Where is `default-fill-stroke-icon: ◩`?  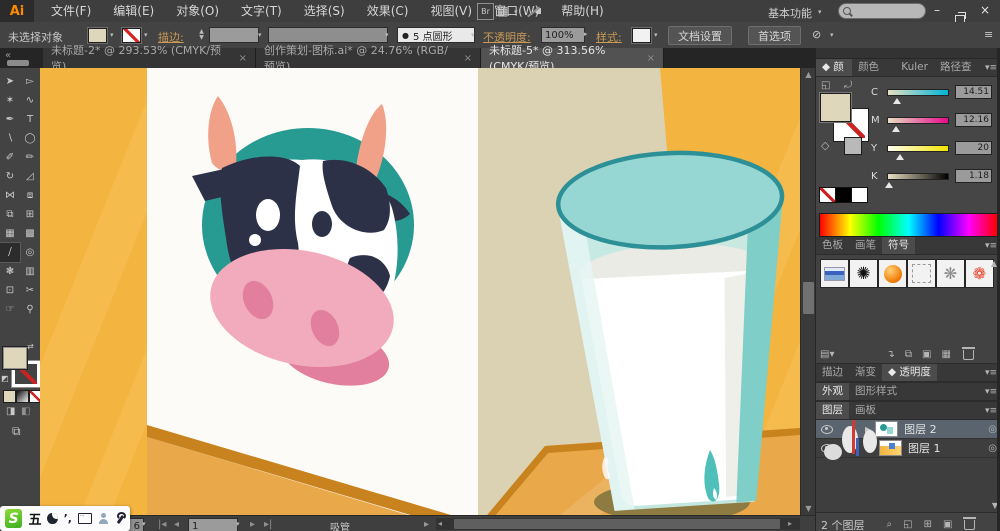 default-fill-stroke-icon: ◩ is located at coordinates (5, 378).